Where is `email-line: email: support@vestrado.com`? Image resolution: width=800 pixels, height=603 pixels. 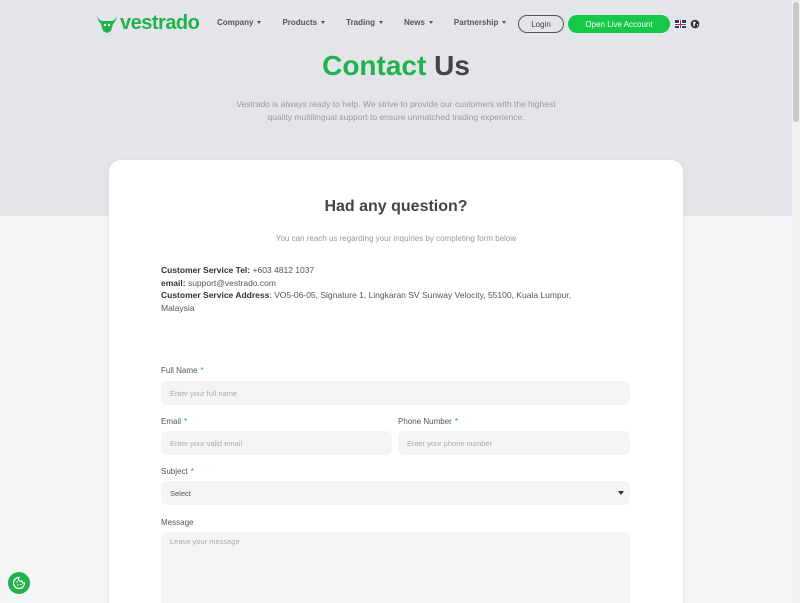 email-line: email: support@vestrado.com is located at coordinates (396, 283).